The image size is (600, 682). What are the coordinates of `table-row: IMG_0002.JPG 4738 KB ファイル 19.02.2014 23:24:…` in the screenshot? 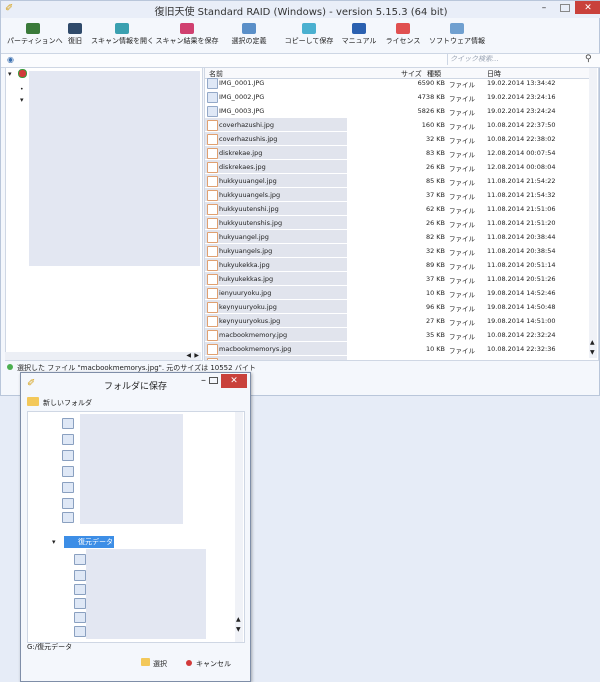 It's located at (397, 97).